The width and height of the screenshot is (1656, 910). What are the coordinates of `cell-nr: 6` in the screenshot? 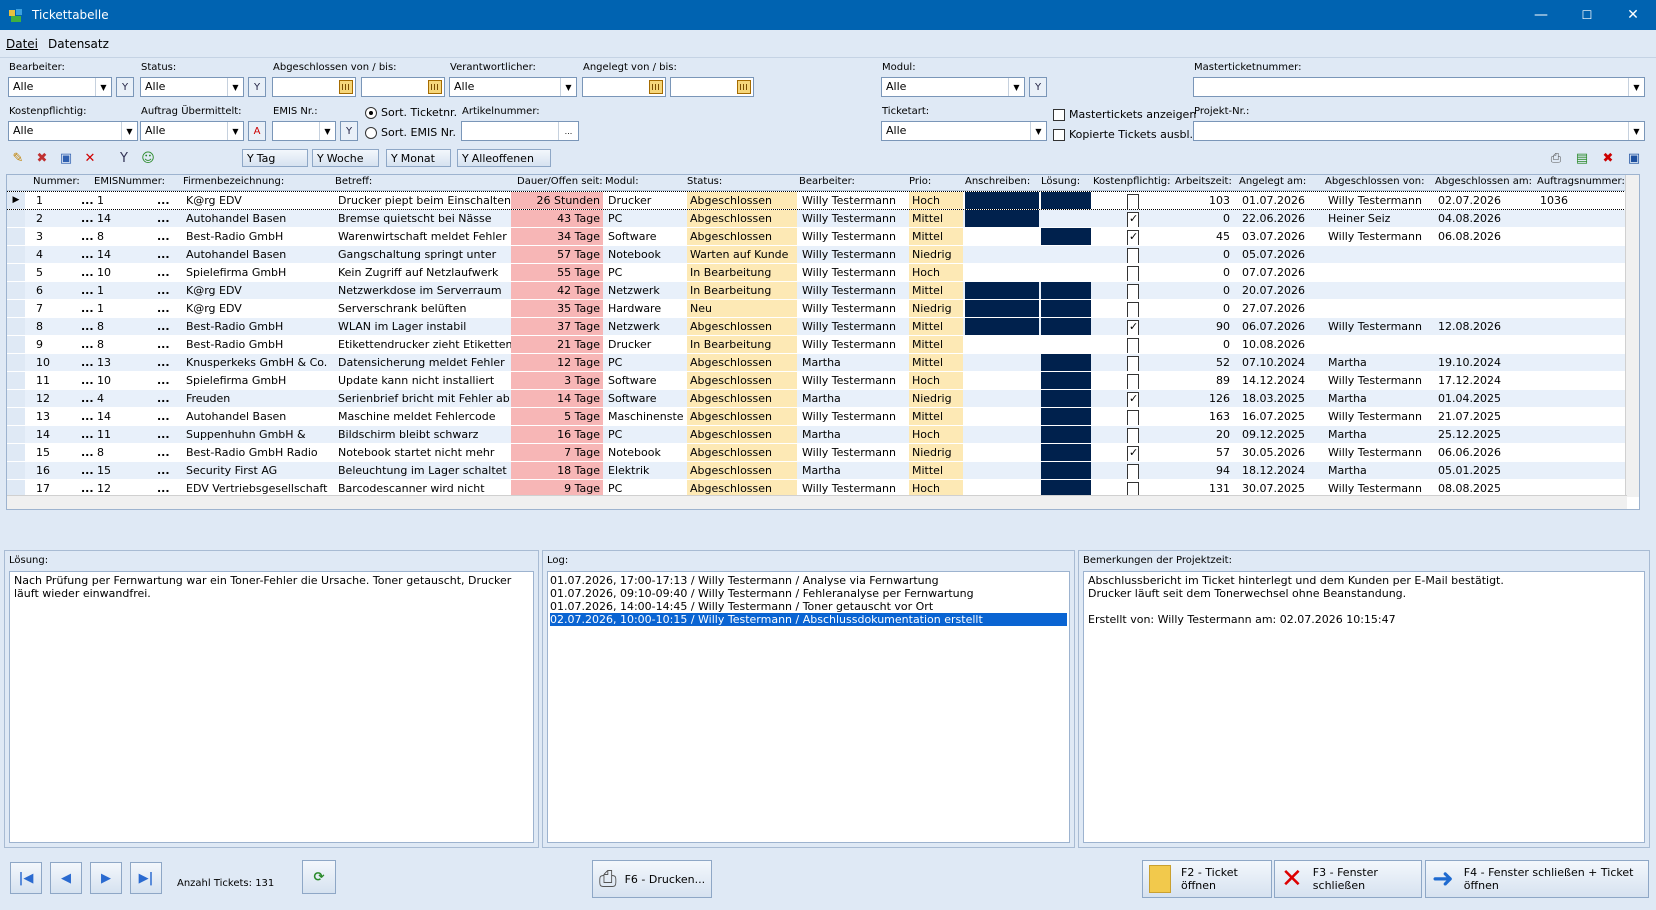 It's located at (55, 290).